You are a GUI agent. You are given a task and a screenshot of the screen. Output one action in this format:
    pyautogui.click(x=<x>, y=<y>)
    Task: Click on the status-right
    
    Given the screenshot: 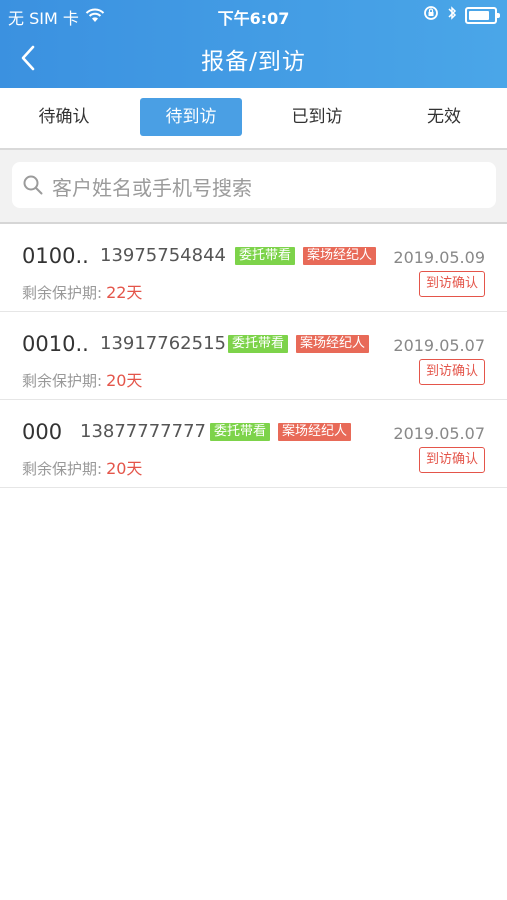 What is the action you would take?
    pyautogui.click(x=461, y=15)
    